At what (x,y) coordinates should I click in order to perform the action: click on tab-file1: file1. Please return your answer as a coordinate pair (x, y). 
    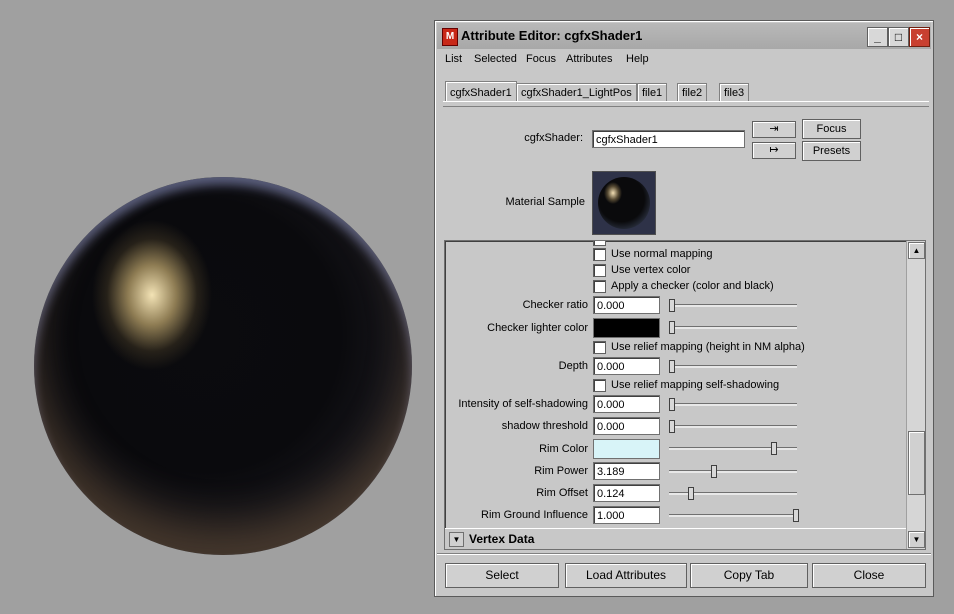
    Looking at the image, I should click on (652, 92).